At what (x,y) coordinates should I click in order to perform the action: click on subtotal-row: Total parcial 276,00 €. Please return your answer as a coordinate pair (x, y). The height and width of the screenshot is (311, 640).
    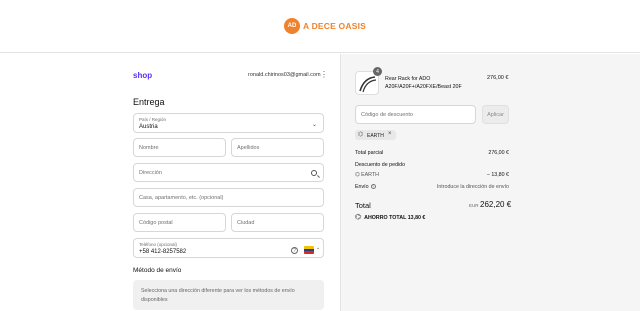
    Looking at the image, I should click on (432, 153).